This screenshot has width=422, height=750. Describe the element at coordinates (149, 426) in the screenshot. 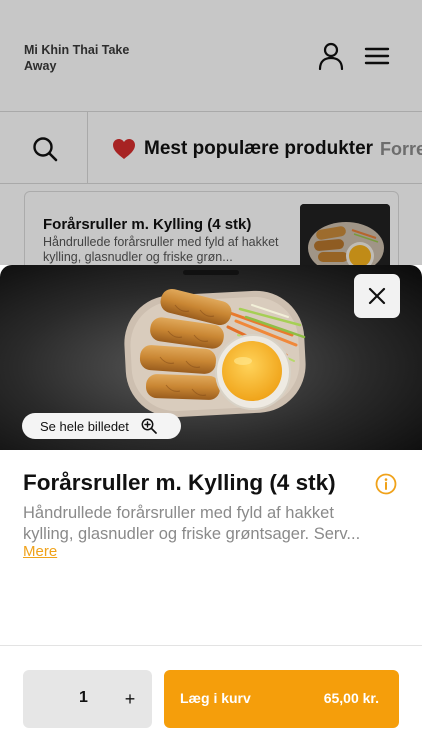

I see `zoom-in-icon` at that location.